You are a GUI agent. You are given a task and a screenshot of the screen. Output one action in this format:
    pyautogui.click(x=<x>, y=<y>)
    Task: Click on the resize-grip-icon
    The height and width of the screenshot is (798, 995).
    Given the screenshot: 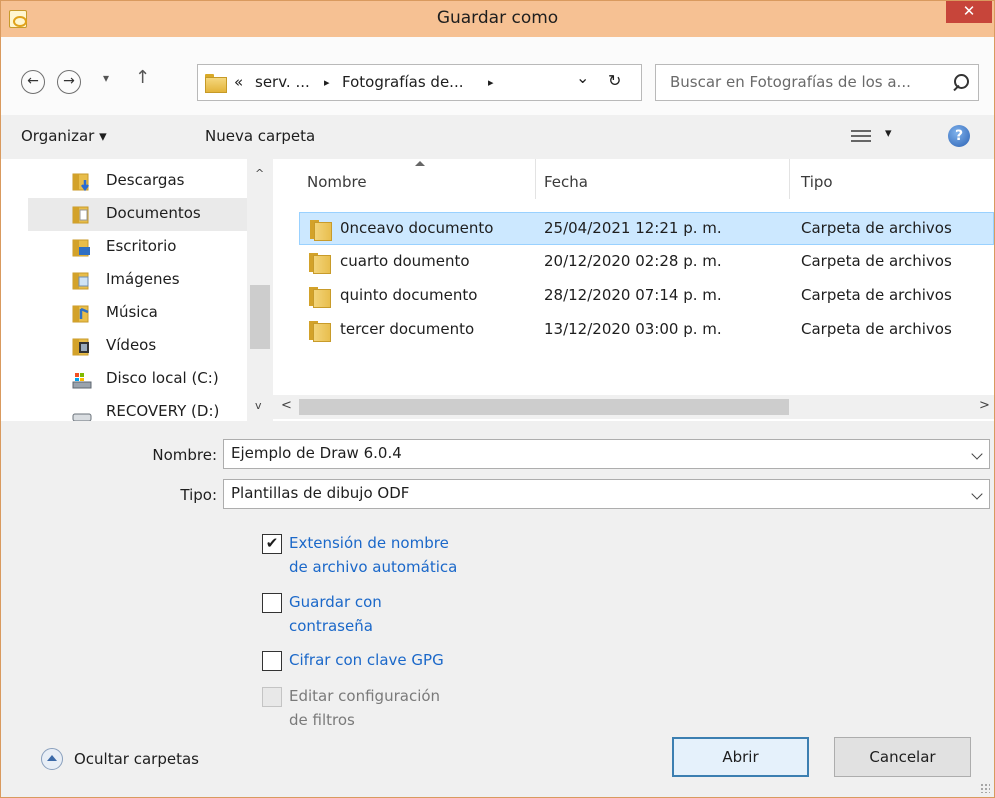 What is the action you would take?
    pyautogui.click(x=985, y=788)
    